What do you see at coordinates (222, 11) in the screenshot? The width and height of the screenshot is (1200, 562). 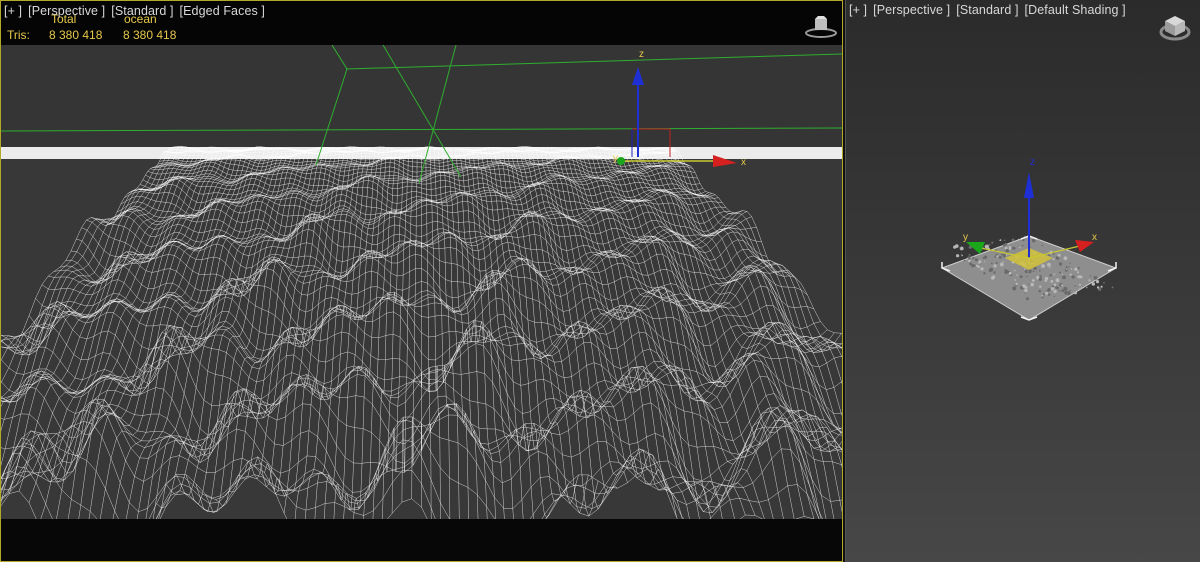 I see `viewport-left-shading-menu: [Edged Faces ]` at bounding box center [222, 11].